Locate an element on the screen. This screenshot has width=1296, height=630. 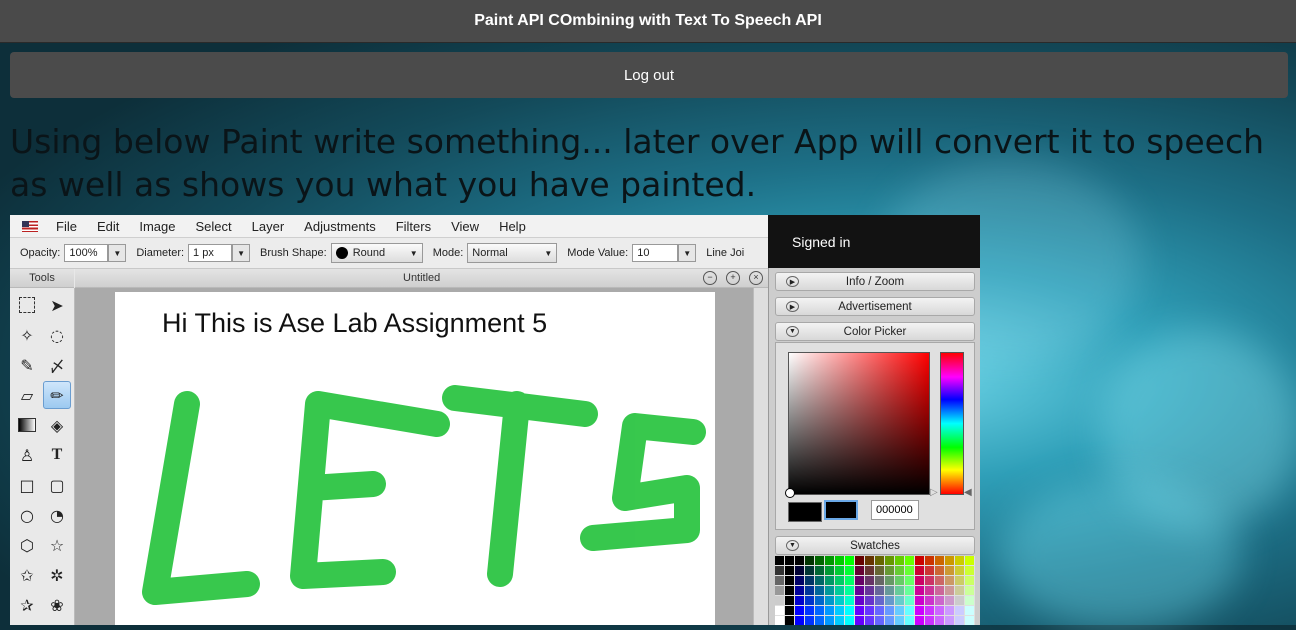
language-flag-icon is located at coordinates (30, 226).